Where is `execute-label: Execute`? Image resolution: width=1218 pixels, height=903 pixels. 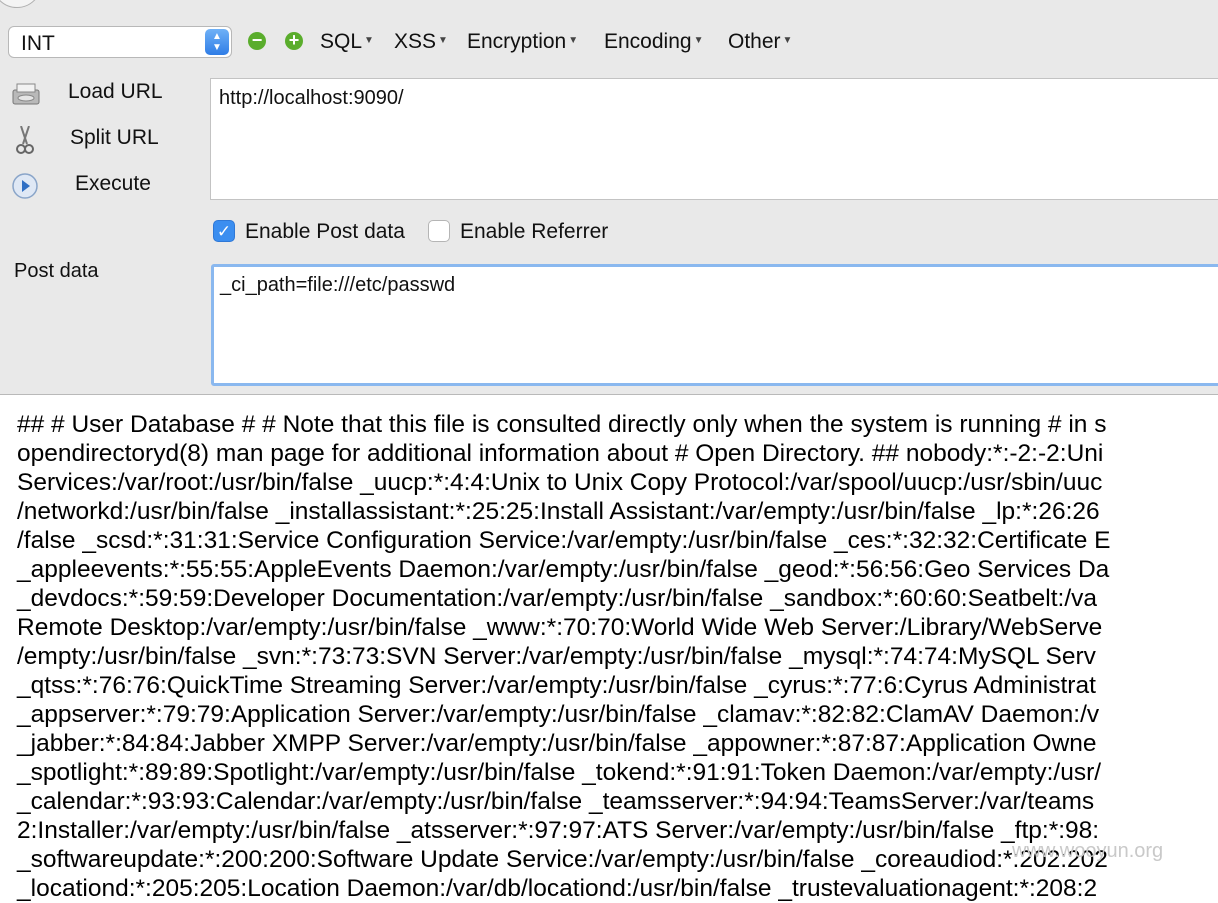 execute-label: Execute is located at coordinates (113, 183).